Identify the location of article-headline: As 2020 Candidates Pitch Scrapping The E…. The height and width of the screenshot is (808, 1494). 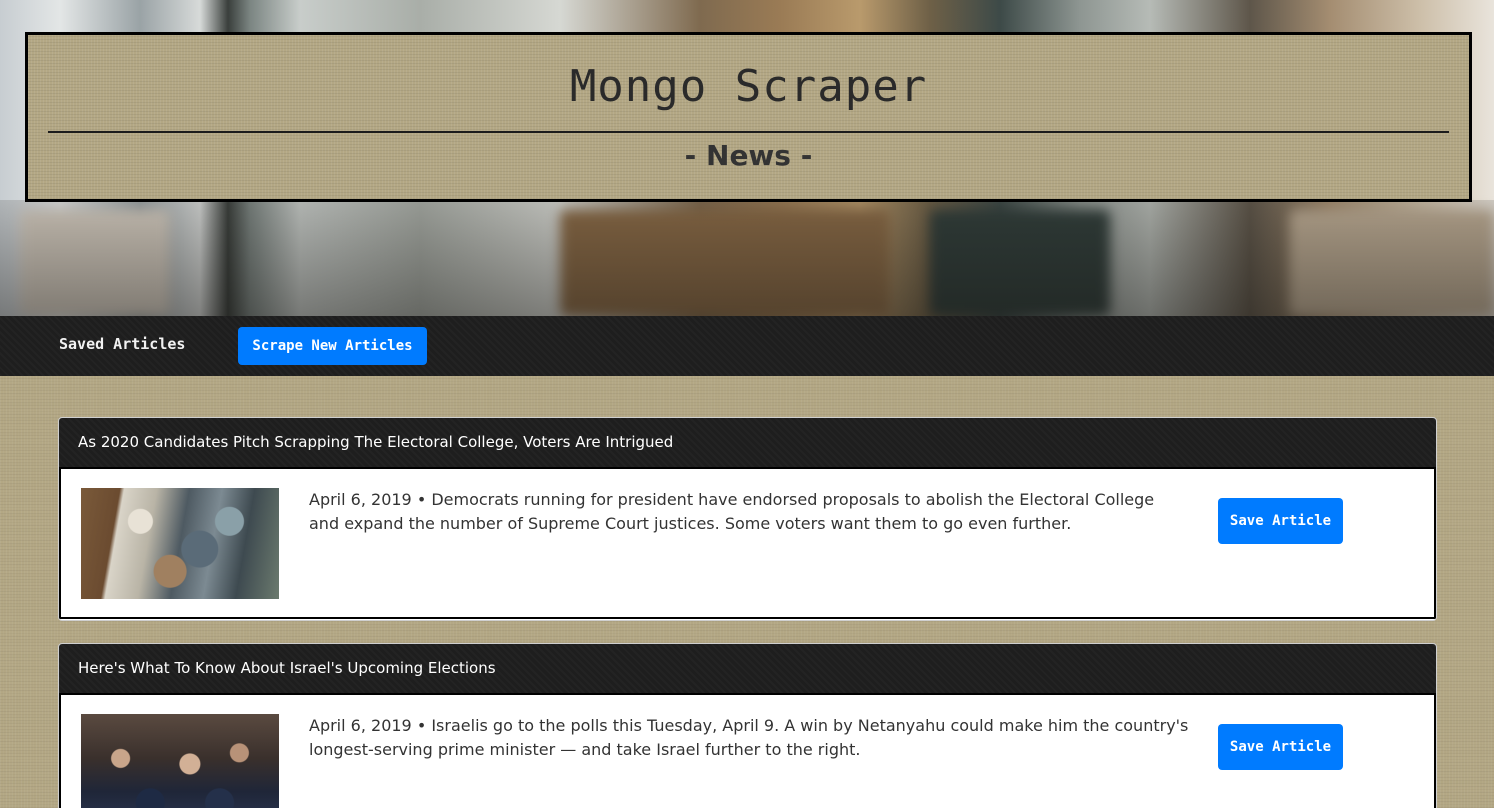
(747, 443).